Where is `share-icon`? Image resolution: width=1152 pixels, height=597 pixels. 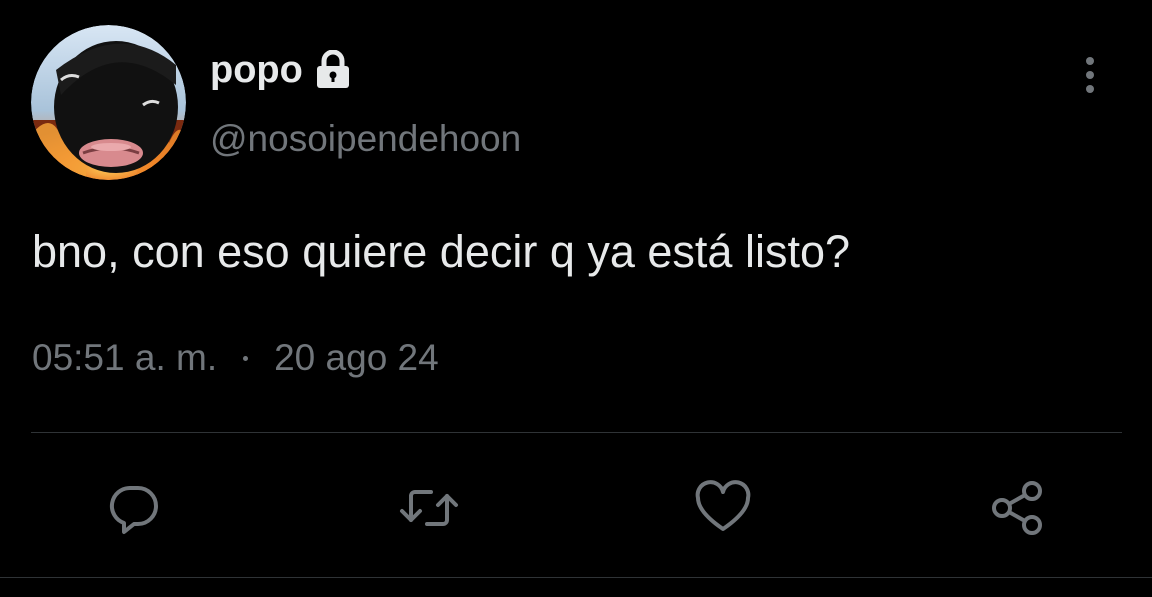
share-icon is located at coordinates (1017, 508).